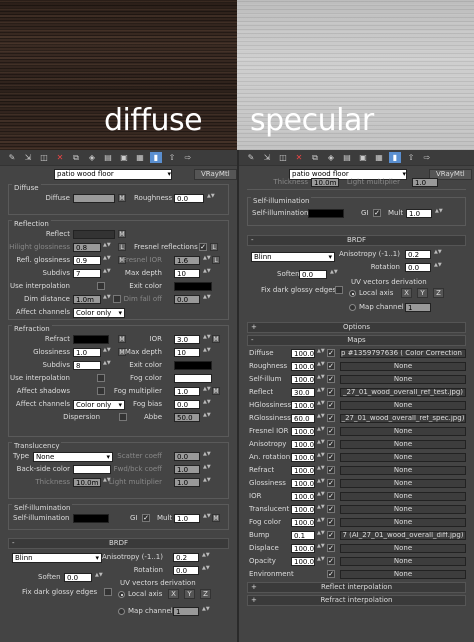 The height and width of the screenshot is (642, 474). Describe the element at coordinates (303, 418) in the screenshot. I see `map-amount-input: 60.0` at that location.